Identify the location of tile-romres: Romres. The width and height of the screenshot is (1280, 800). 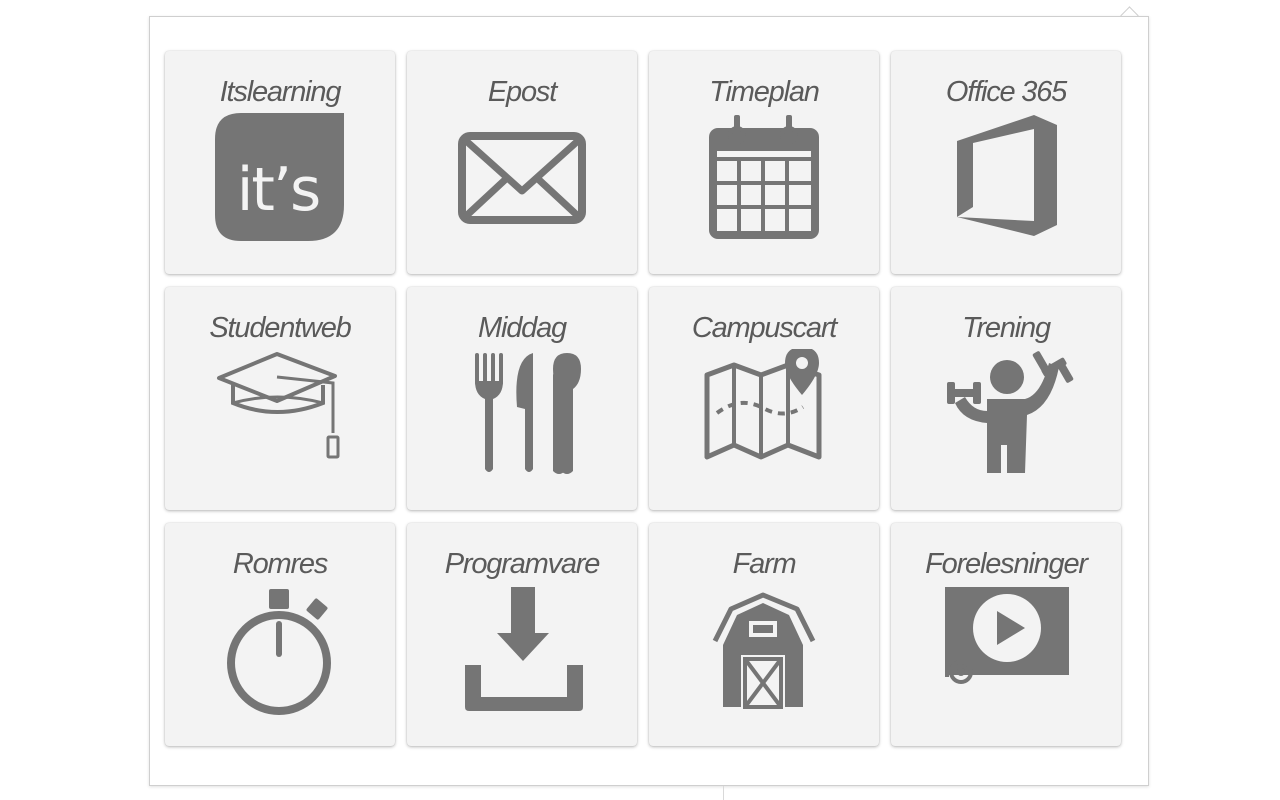
(280, 634).